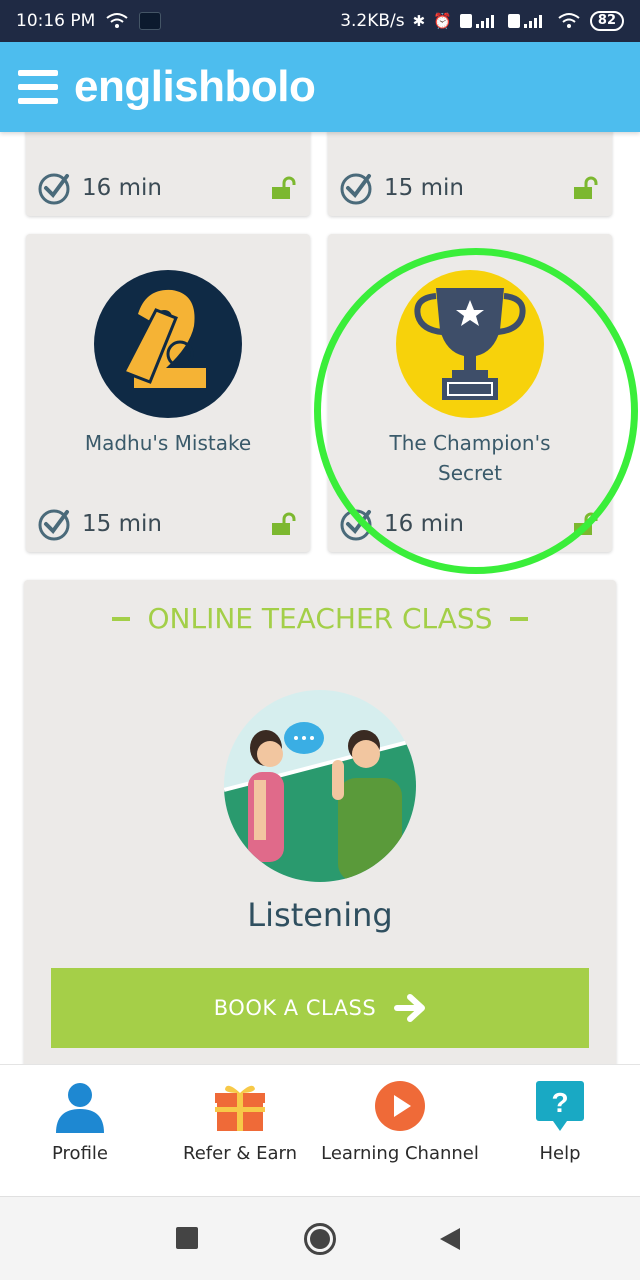 Image resolution: width=640 pixels, height=1280 pixels. Describe the element at coordinates (168, 344) in the screenshot. I see `number-two-icon` at that location.